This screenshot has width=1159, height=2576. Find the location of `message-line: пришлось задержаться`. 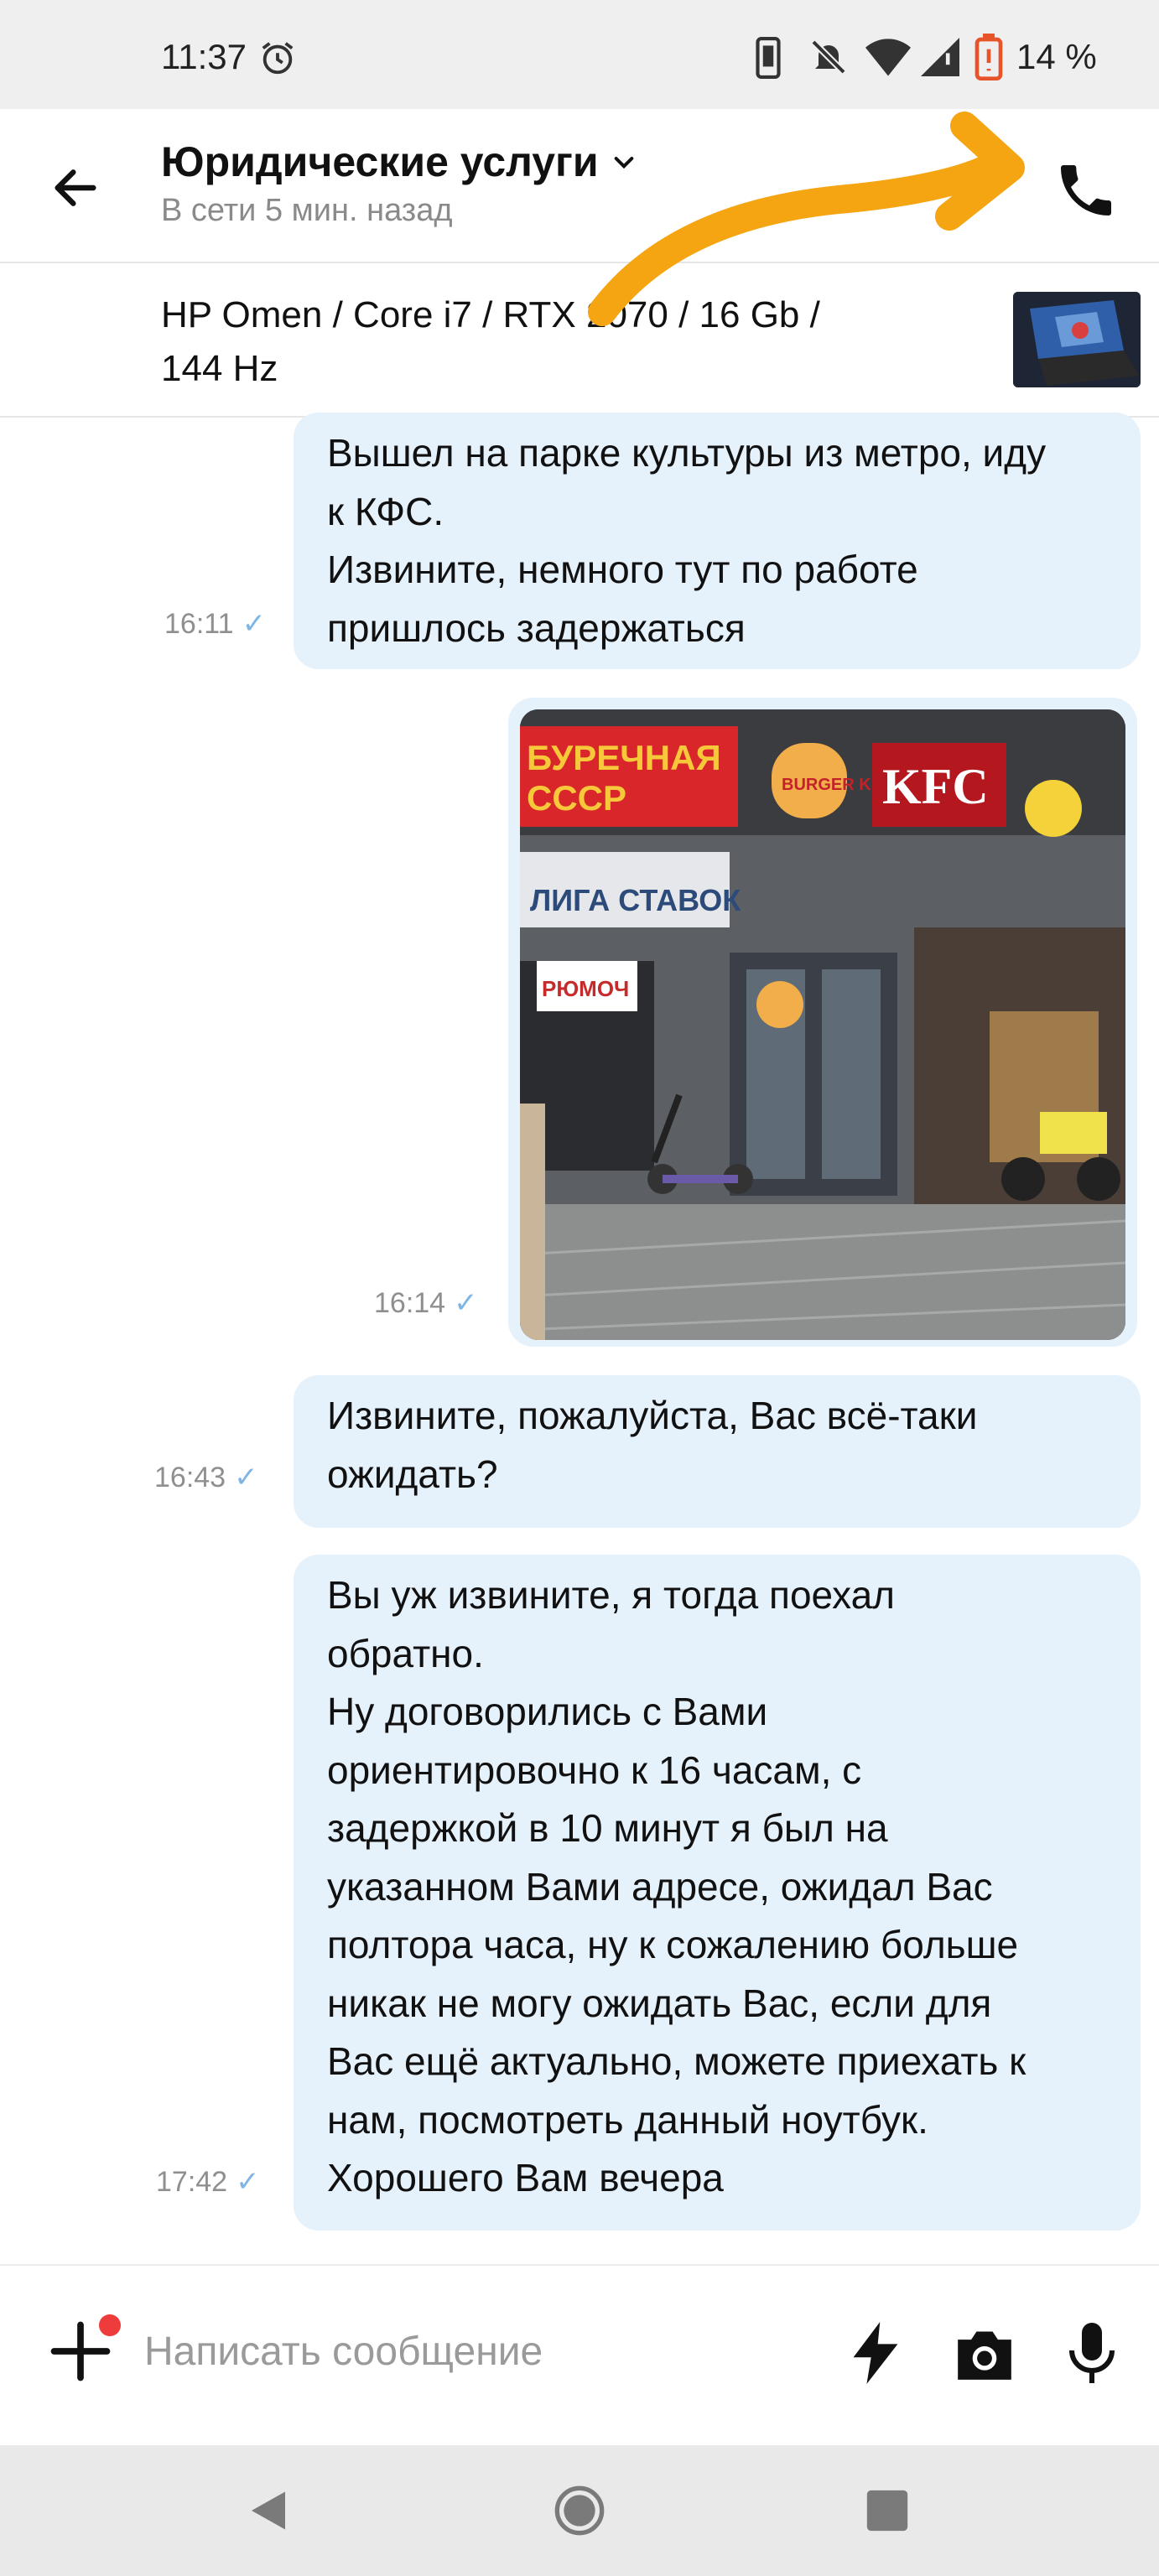

message-line: пришлось задержаться is located at coordinates (537, 627).